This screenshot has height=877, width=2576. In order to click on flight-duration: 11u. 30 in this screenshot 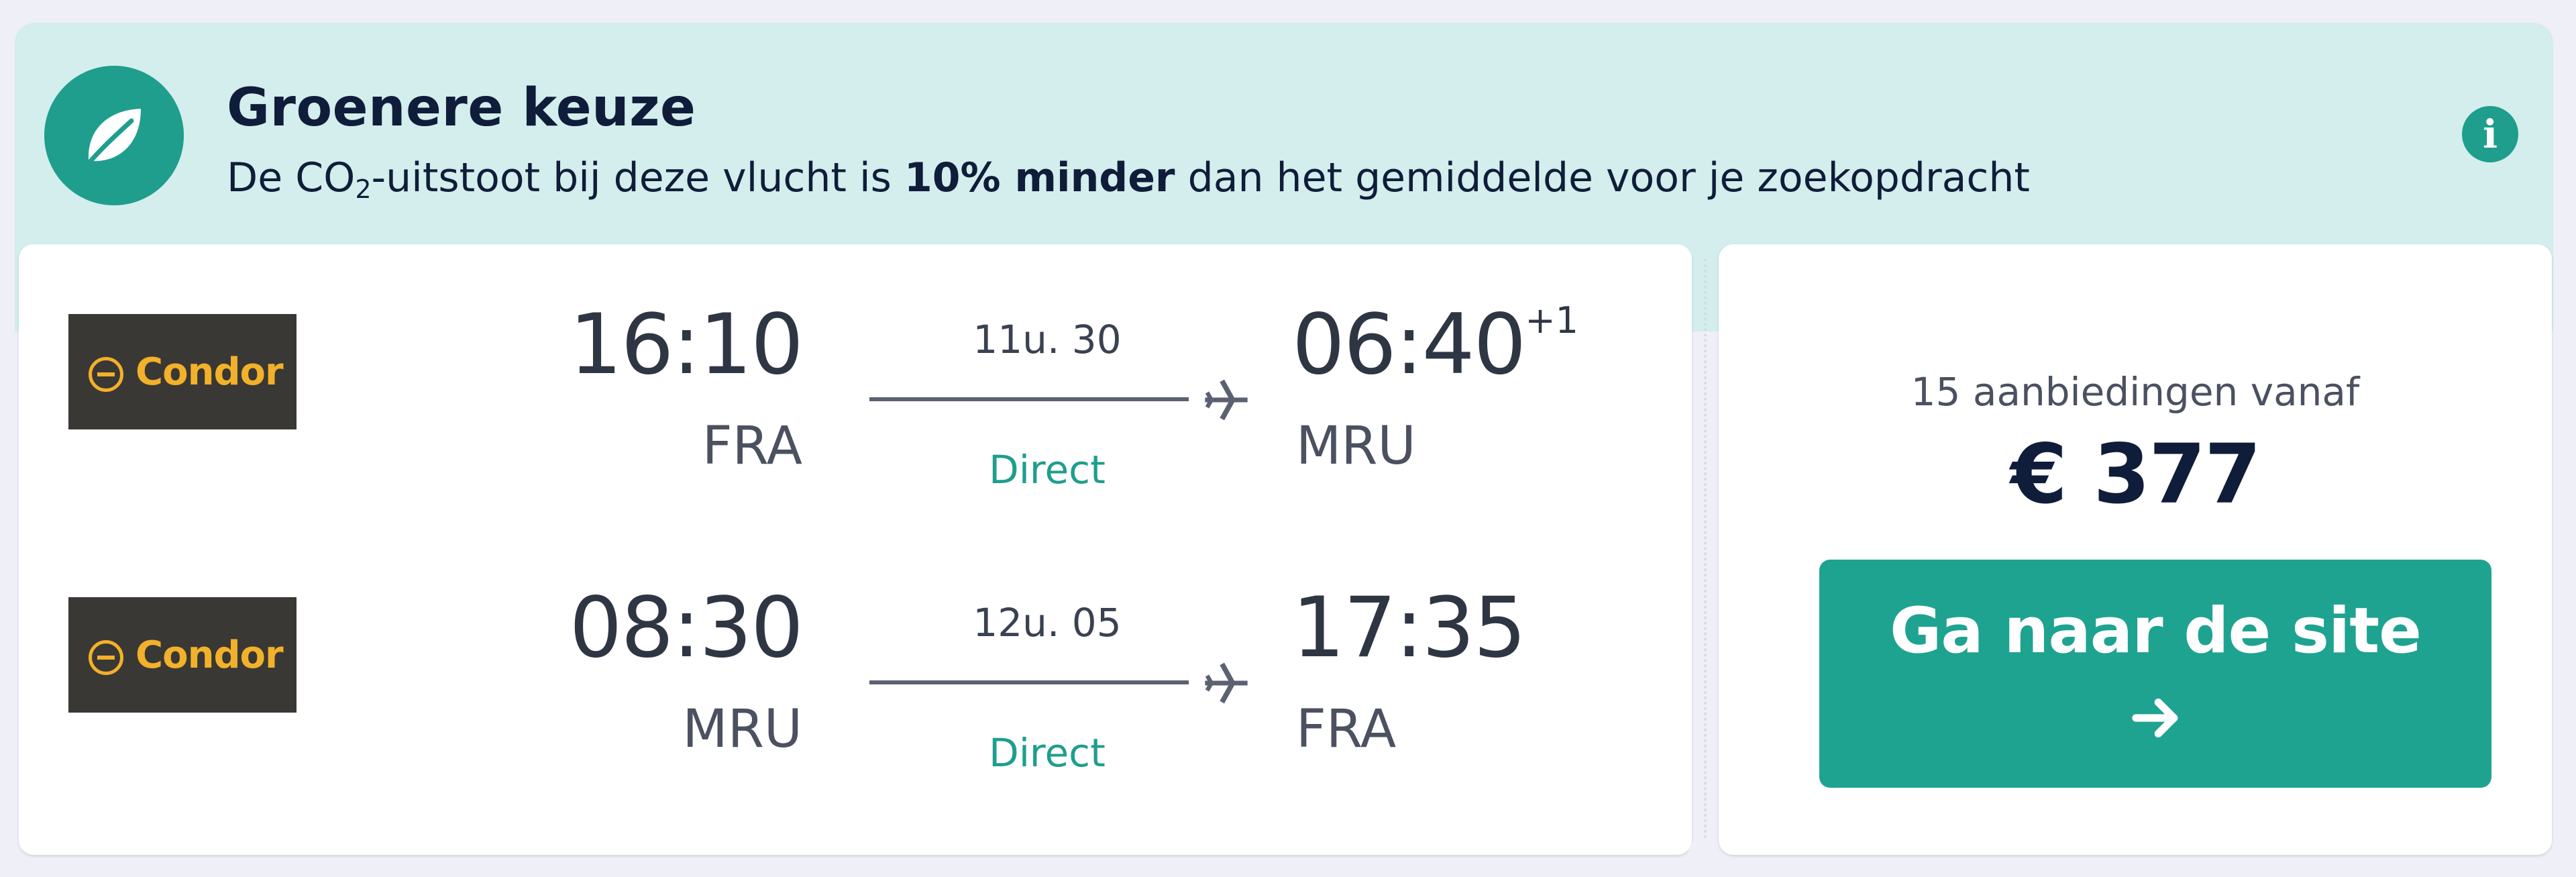, I will do `click(1047, 339)`.